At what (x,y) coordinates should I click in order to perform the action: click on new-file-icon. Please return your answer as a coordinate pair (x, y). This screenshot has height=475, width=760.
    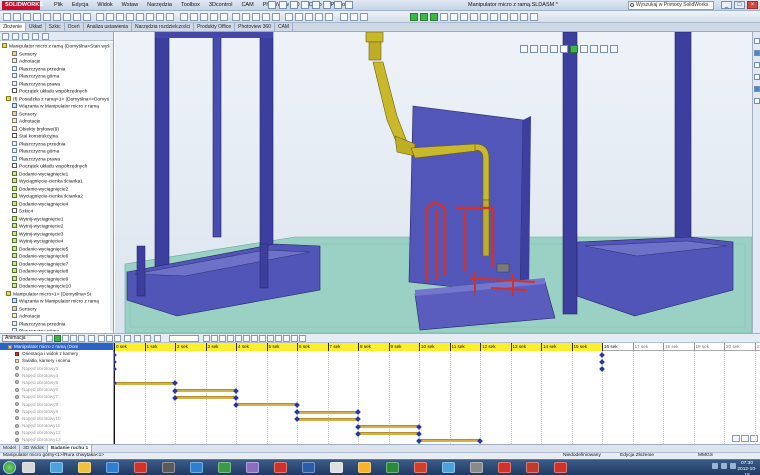
    Looking at the image, I should click on (272, 5).